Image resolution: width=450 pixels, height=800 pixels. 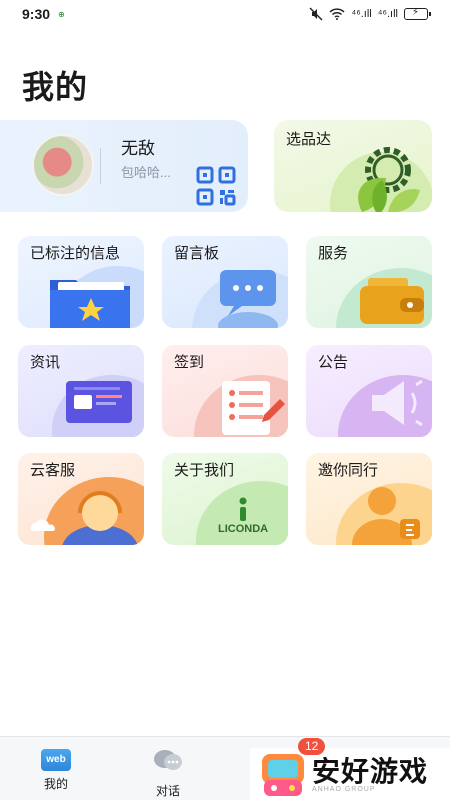 What do you see at coordinates (361, 14) in the screenshot?
I see `signal-icon: ⁴⁶.ıll` at bounding box center [361, 14].